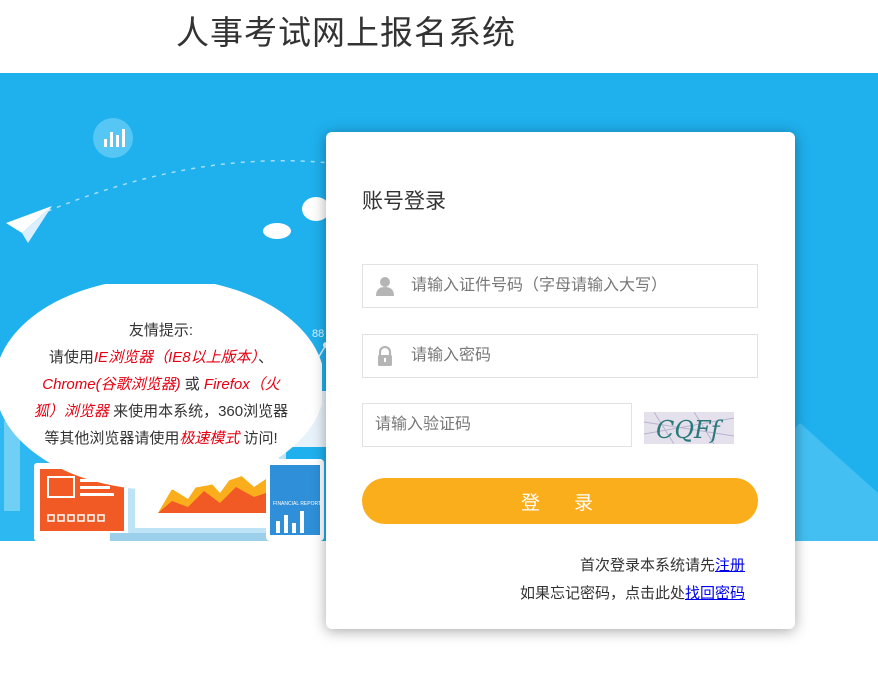 Image resolution: width=878 pixels, height=680 pixels. What do you see at coordinates (576, 356) in the screenshot?
I see `password-input` at bounding box center [576, 356].